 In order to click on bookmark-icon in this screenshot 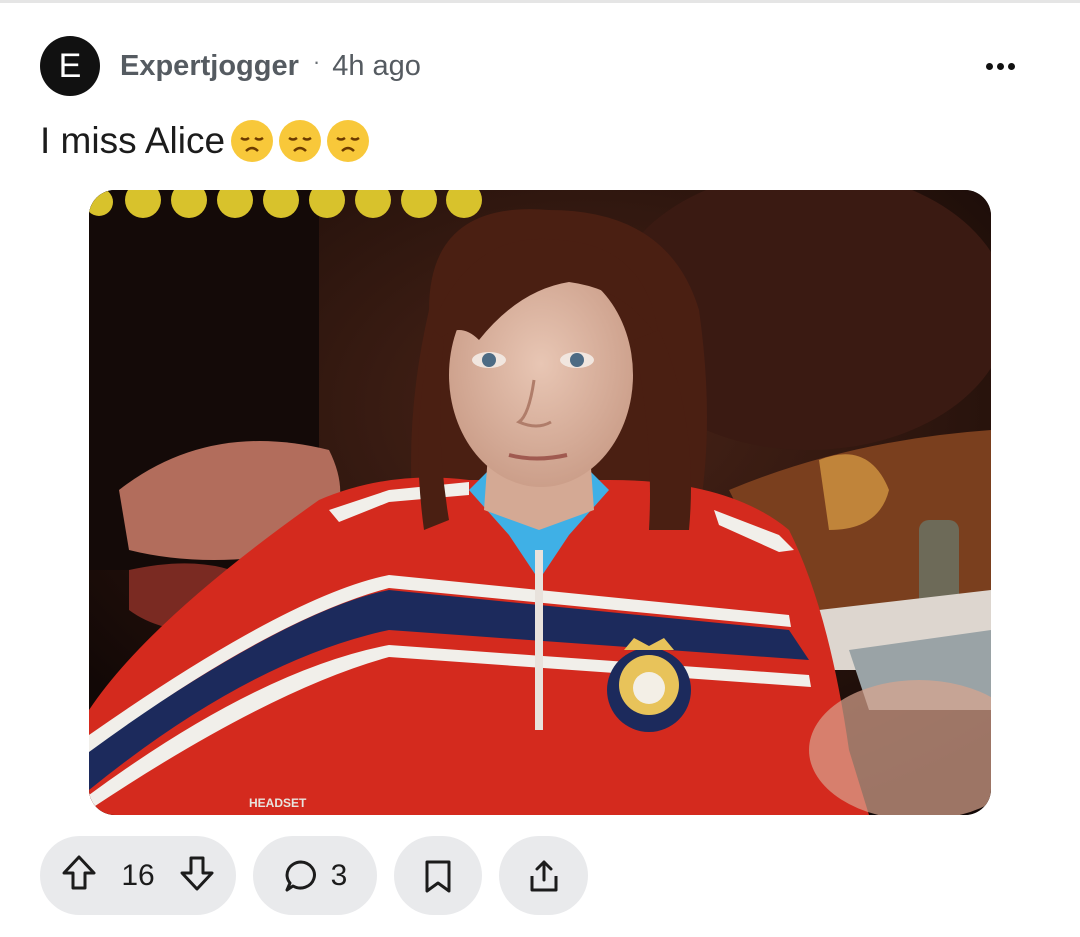, I will do `click(438, 876)`.